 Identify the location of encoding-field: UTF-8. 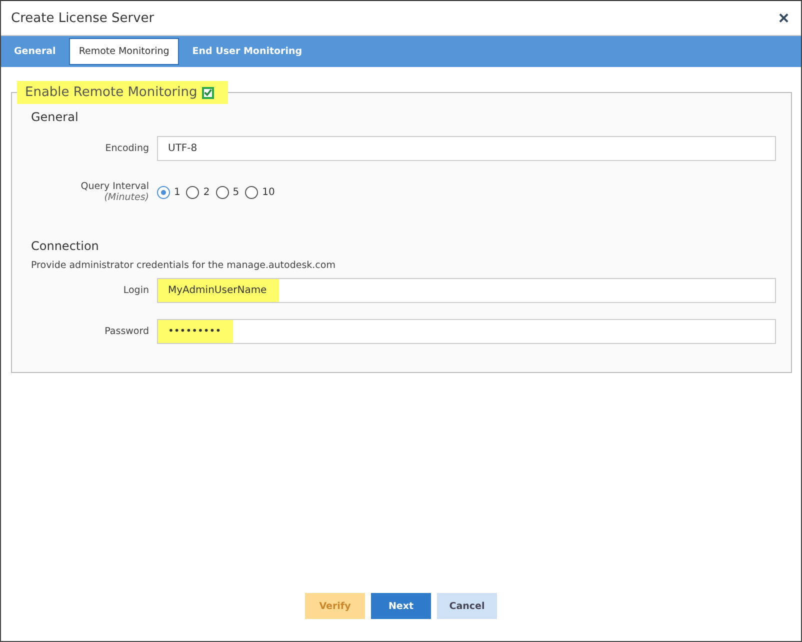
(466, 148).